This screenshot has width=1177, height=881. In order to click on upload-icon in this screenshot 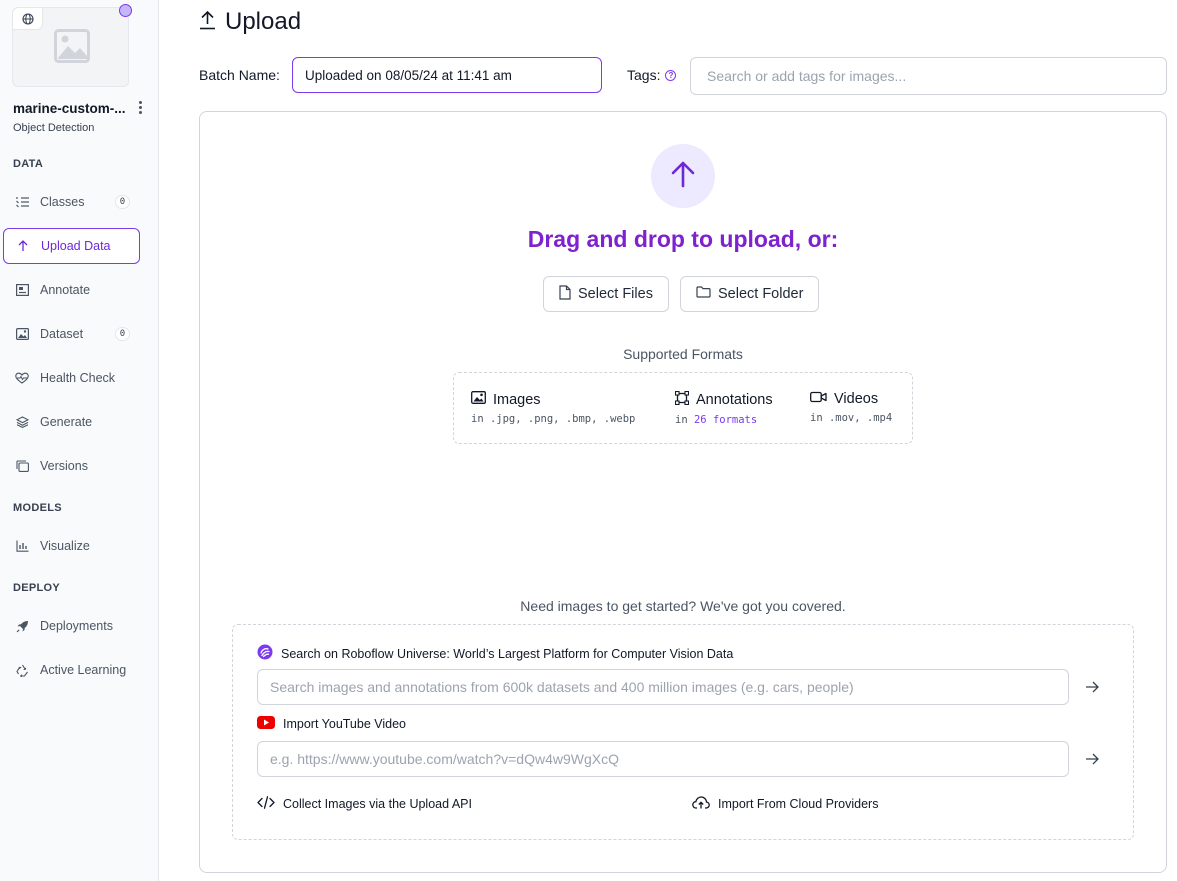, I will do `click(207, 22)`.